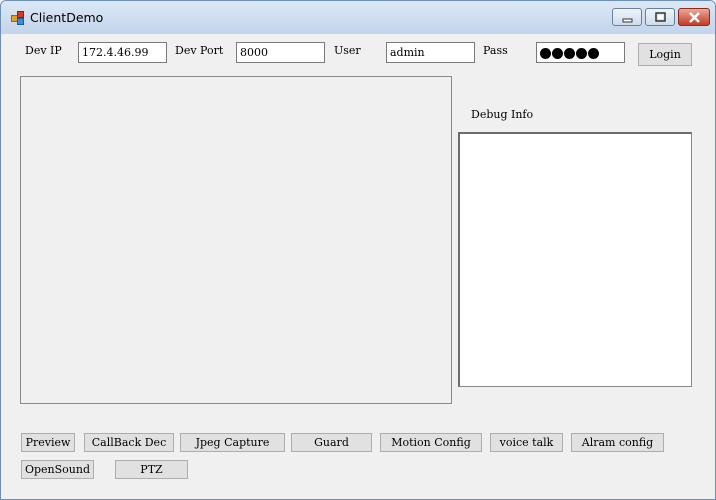 This screenshot has height=500, width=716. What do you see at coordinates (129, 442) in the screenshot?
I see `callback-dec-button: CallBack Dec` at bounding box center [129, 442].